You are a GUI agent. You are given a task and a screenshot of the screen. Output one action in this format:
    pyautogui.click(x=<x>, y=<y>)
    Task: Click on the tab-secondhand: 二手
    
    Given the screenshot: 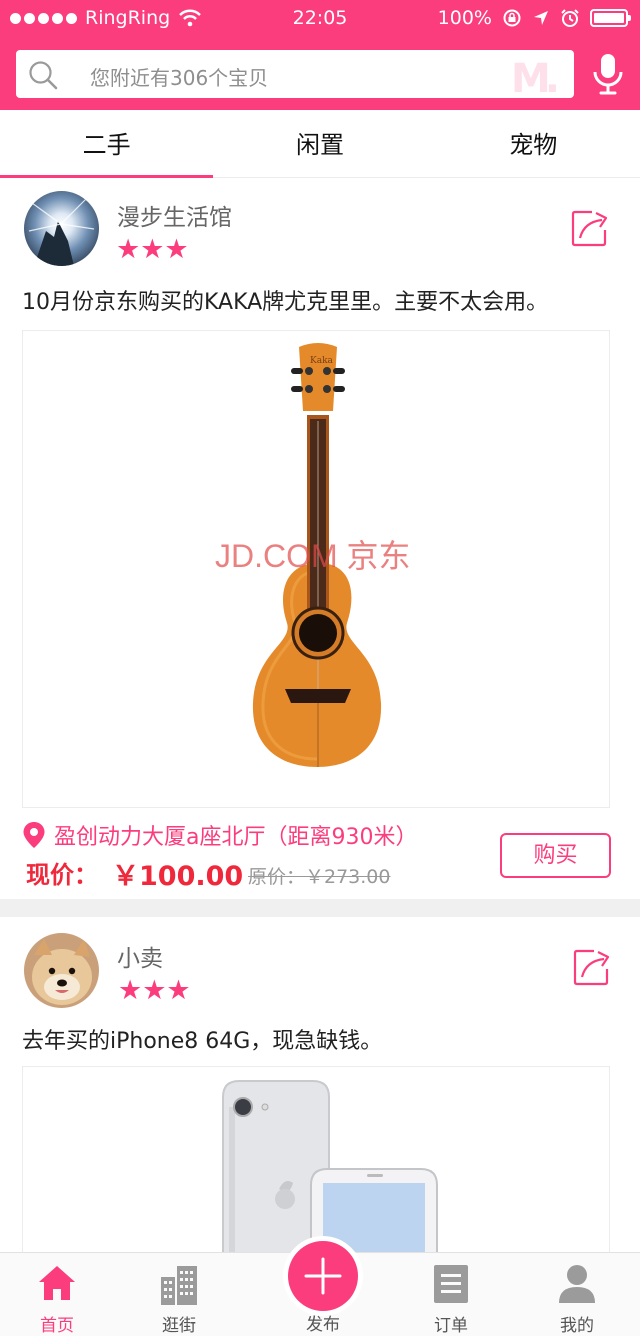 What is the action you would take?
    pyautogui.click(x=107, y=144)
    